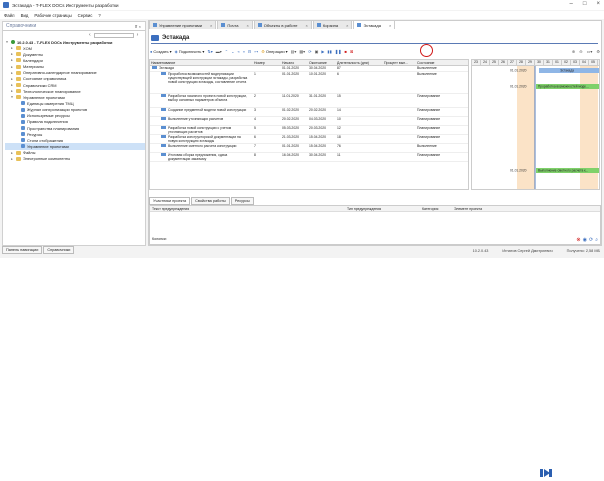  What do you see at coordinates (598, 51) in the screenshot?
I see `settings-icon: ⚙` at bounding box center [598, 51].